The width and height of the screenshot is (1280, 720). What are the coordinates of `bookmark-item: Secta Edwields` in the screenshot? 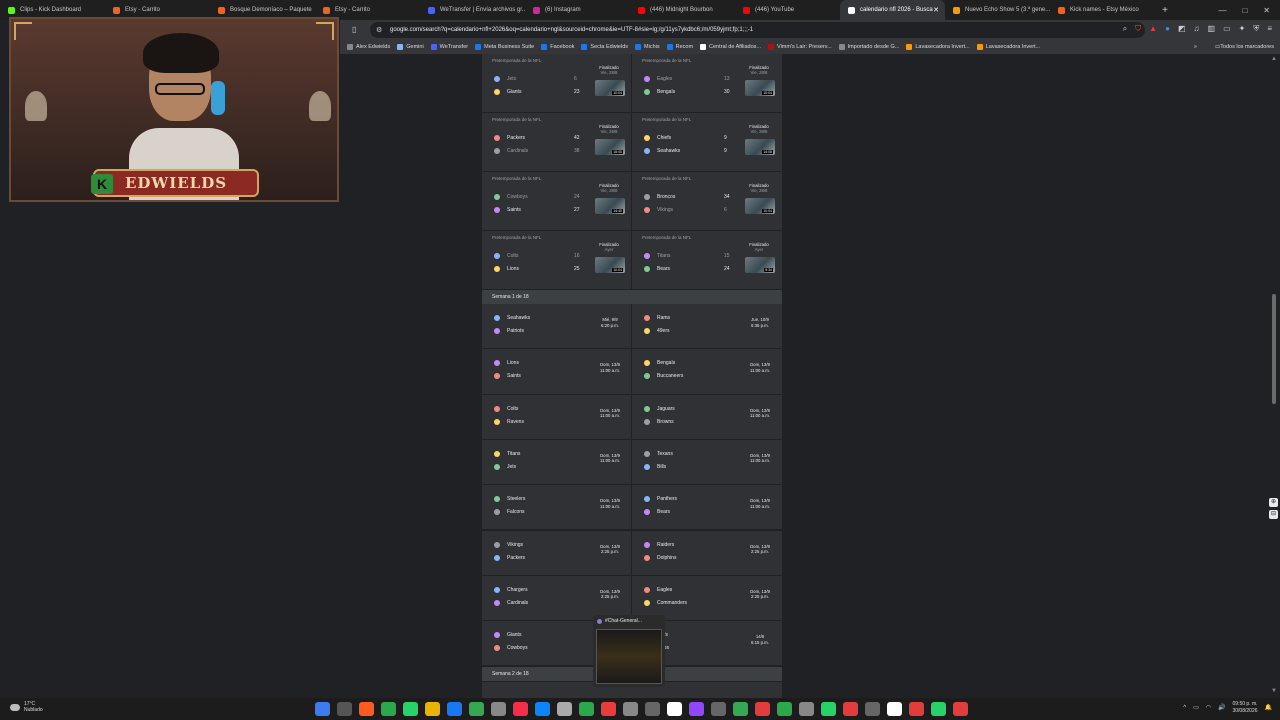 It's located at (604, 47).